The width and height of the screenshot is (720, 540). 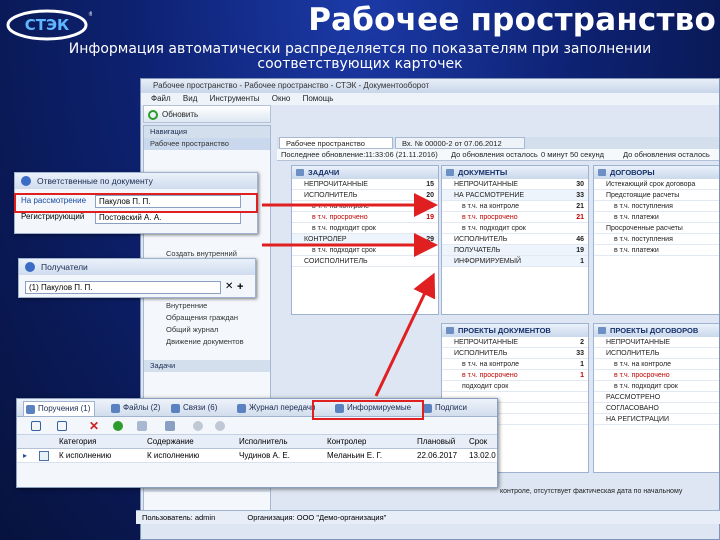 I want to click on arrow-to-informed, so click(x=405, y=334).